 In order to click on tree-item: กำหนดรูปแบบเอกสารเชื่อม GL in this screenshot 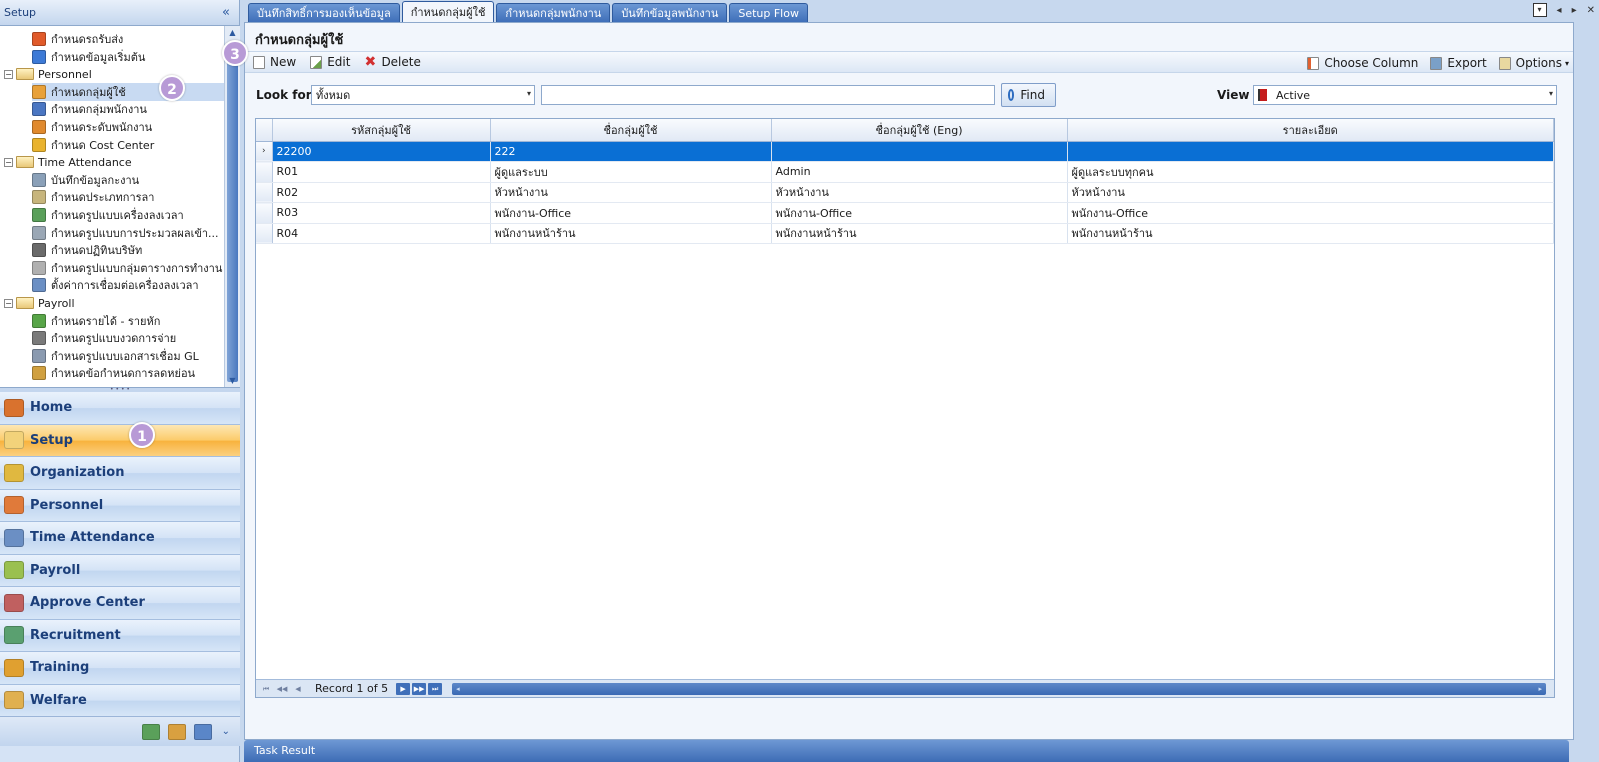, I will do `click(128, 356)`.